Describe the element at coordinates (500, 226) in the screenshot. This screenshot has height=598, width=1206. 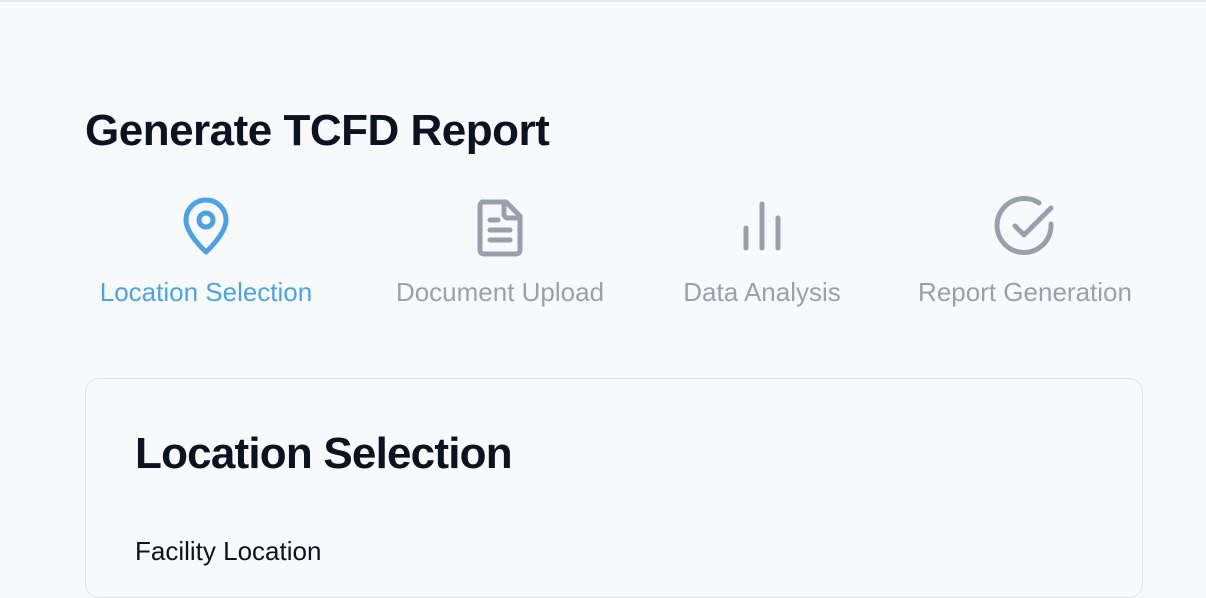
I see `document-icon` at that location.